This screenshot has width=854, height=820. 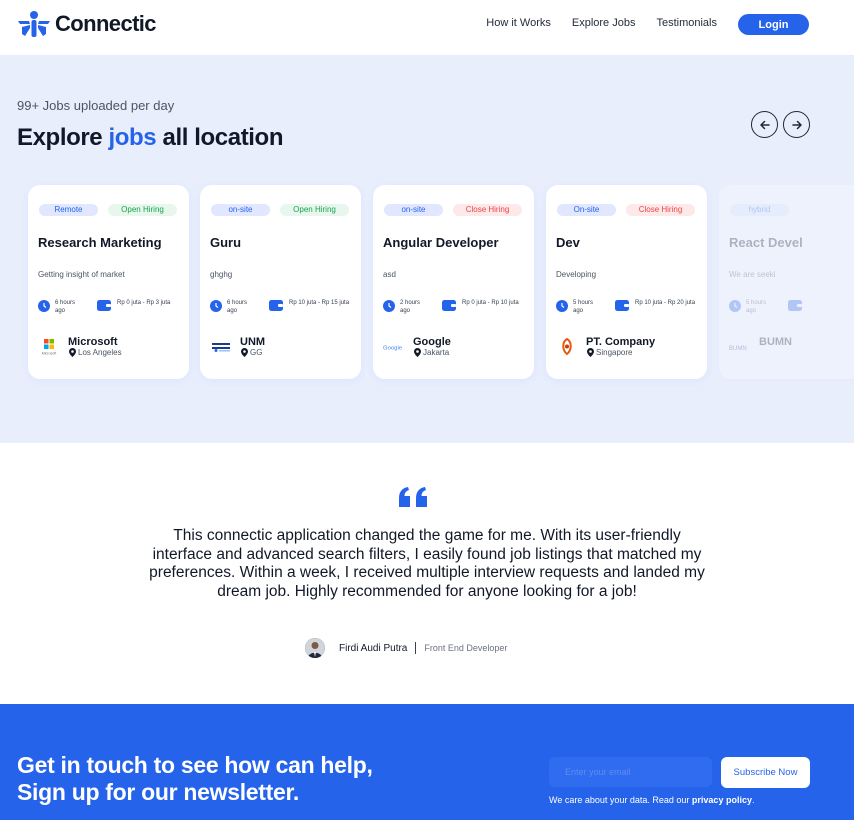 What do you see at coordinates (158, 792) in the screenshot?
I see `newsletter-title-line2: Sign up for our newsletter.` at bounding box center [158, 792].